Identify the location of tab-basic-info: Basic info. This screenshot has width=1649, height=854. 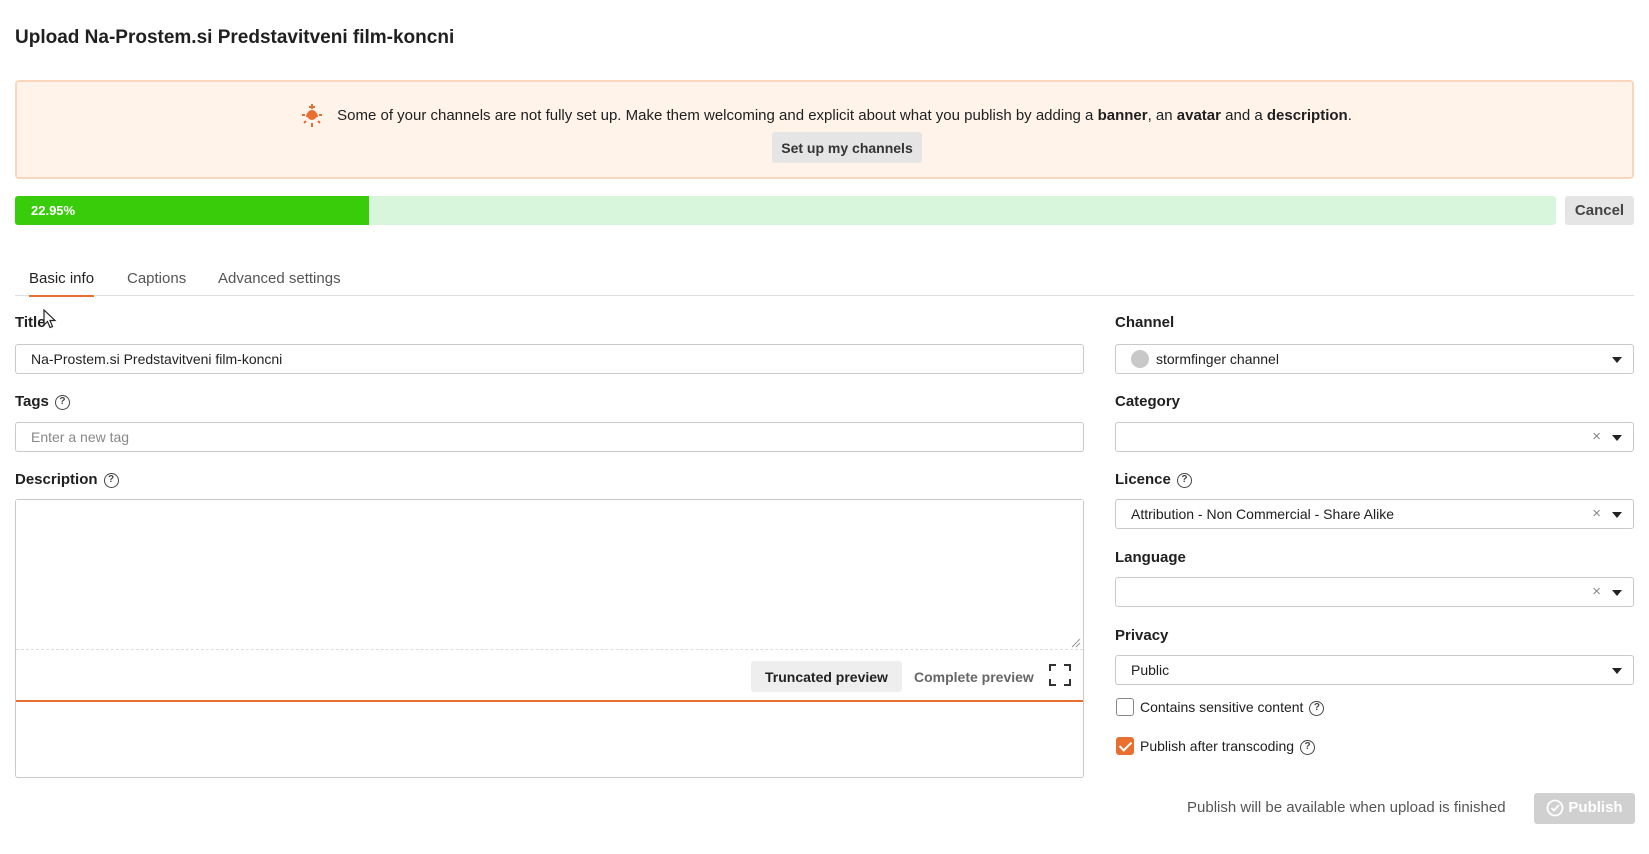
(62, 283).